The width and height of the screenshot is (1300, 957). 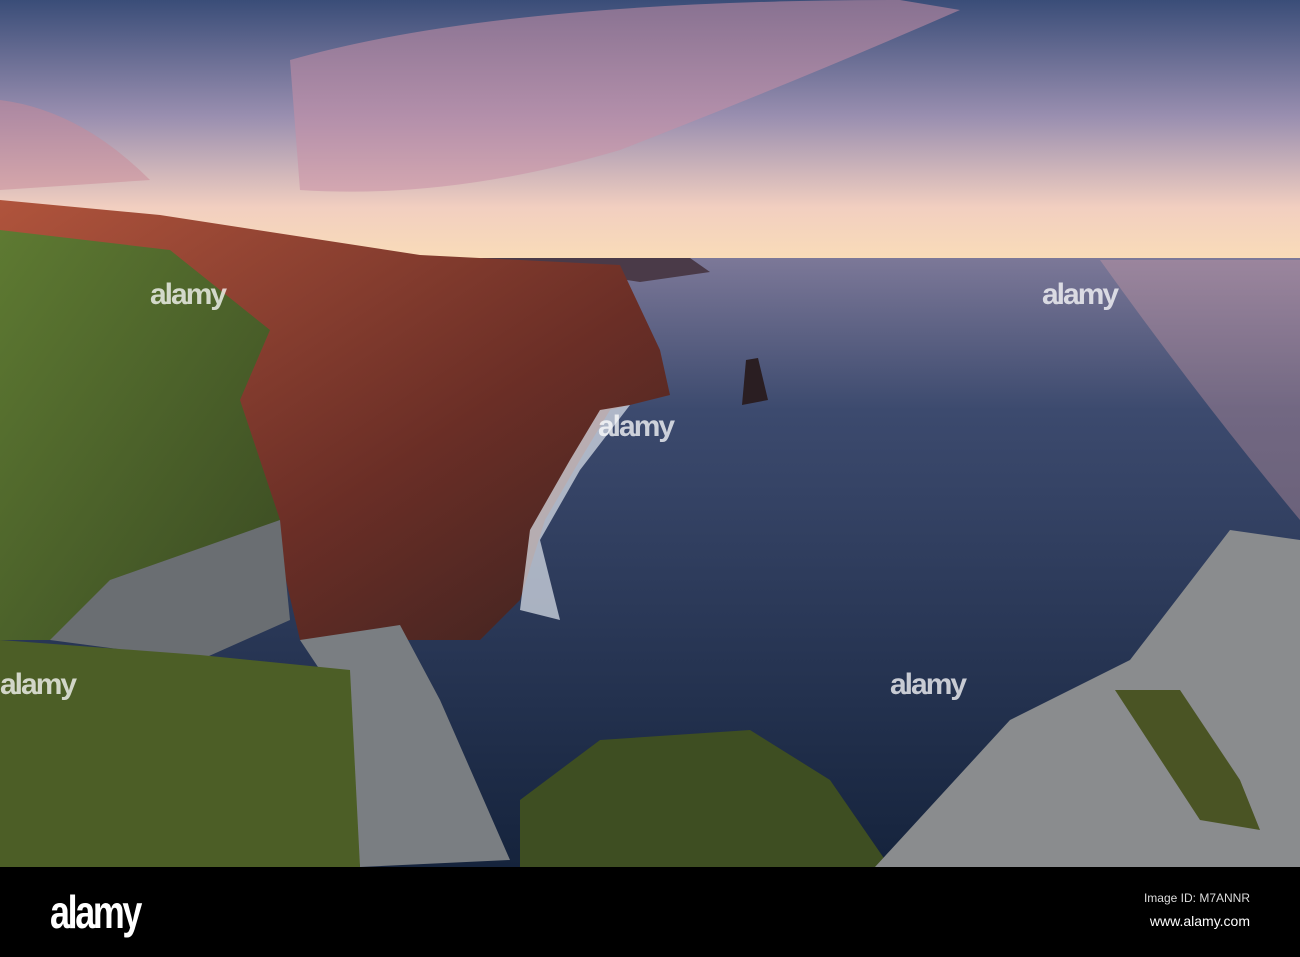 I want to click on watermark-footer: alamy Image ID: M7ANNR www.alamy.com, so click(x=650, y=912).